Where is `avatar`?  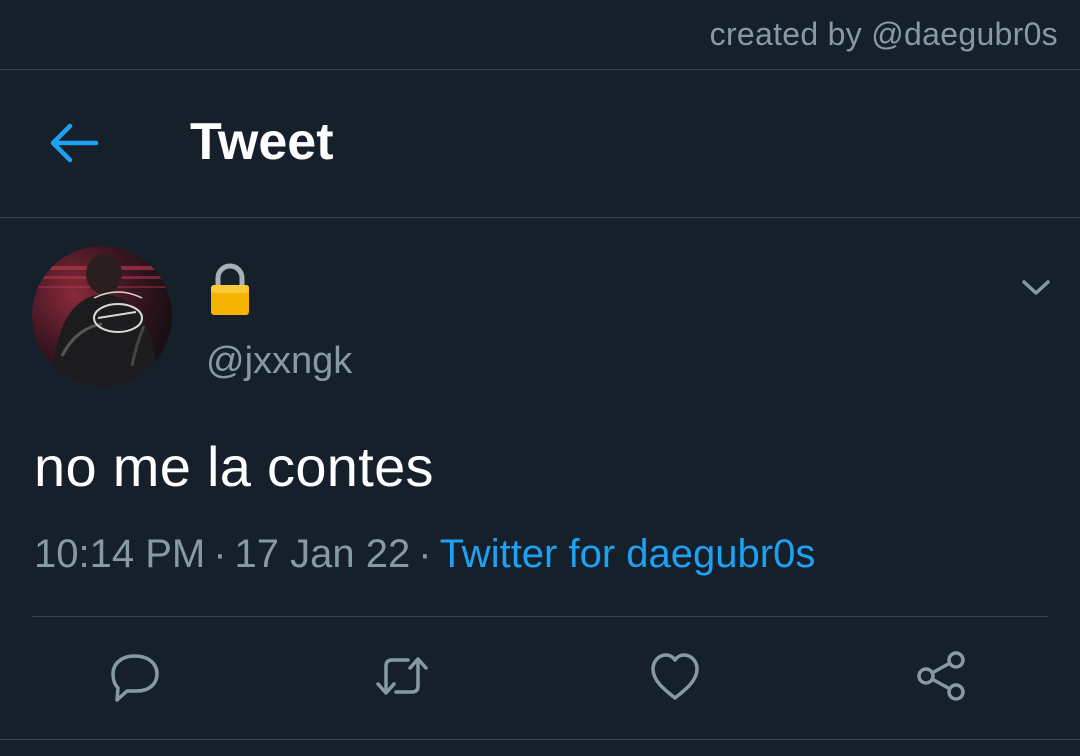 avatar is located at coordinates (102, 316).